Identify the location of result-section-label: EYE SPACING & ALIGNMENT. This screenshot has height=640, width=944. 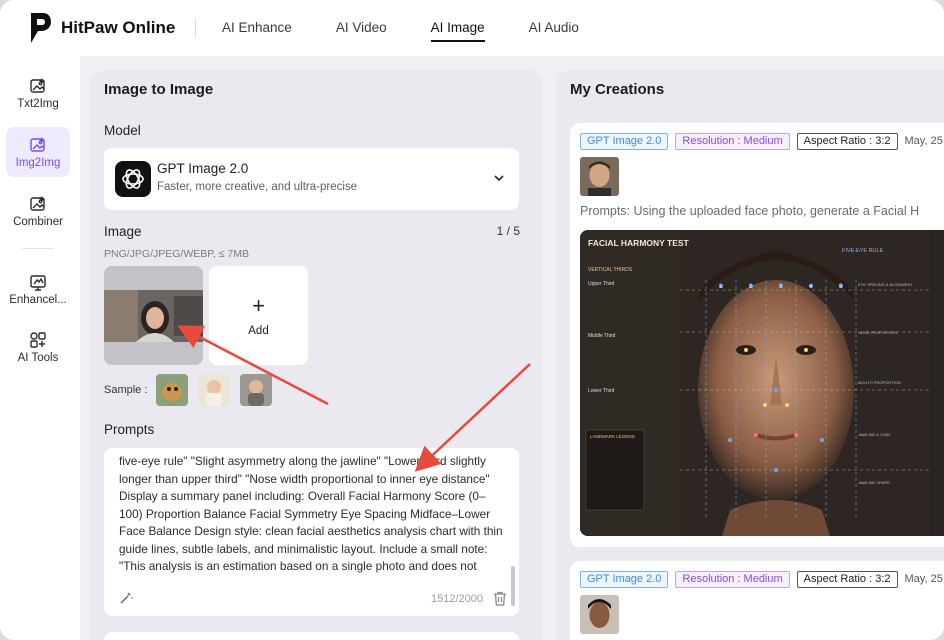
(885, 284).